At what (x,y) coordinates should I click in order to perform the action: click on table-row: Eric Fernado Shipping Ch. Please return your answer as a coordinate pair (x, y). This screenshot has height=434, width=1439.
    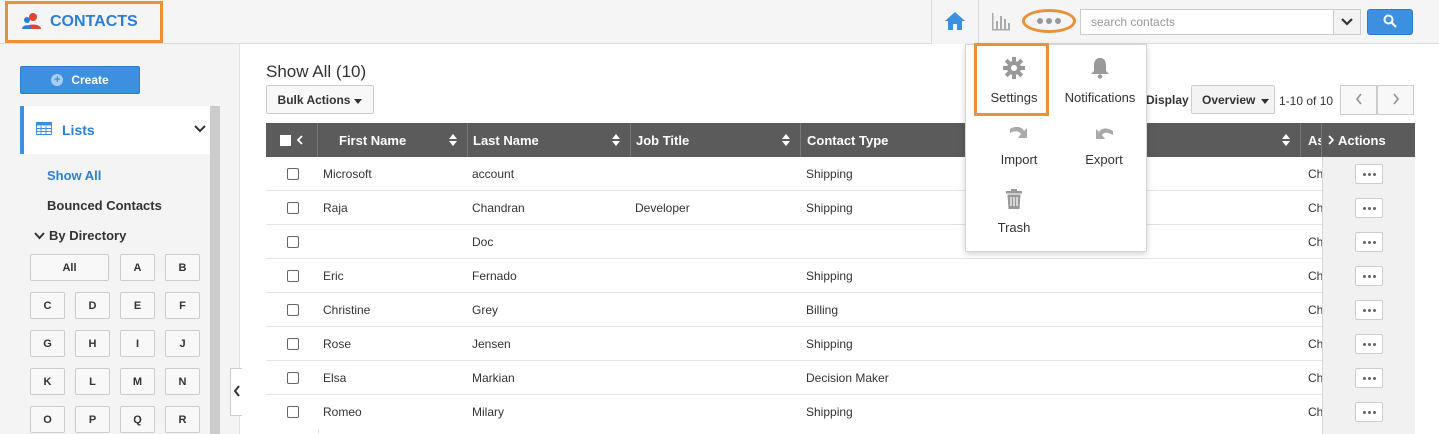
    Looking at the image, I should click on (840, 276).